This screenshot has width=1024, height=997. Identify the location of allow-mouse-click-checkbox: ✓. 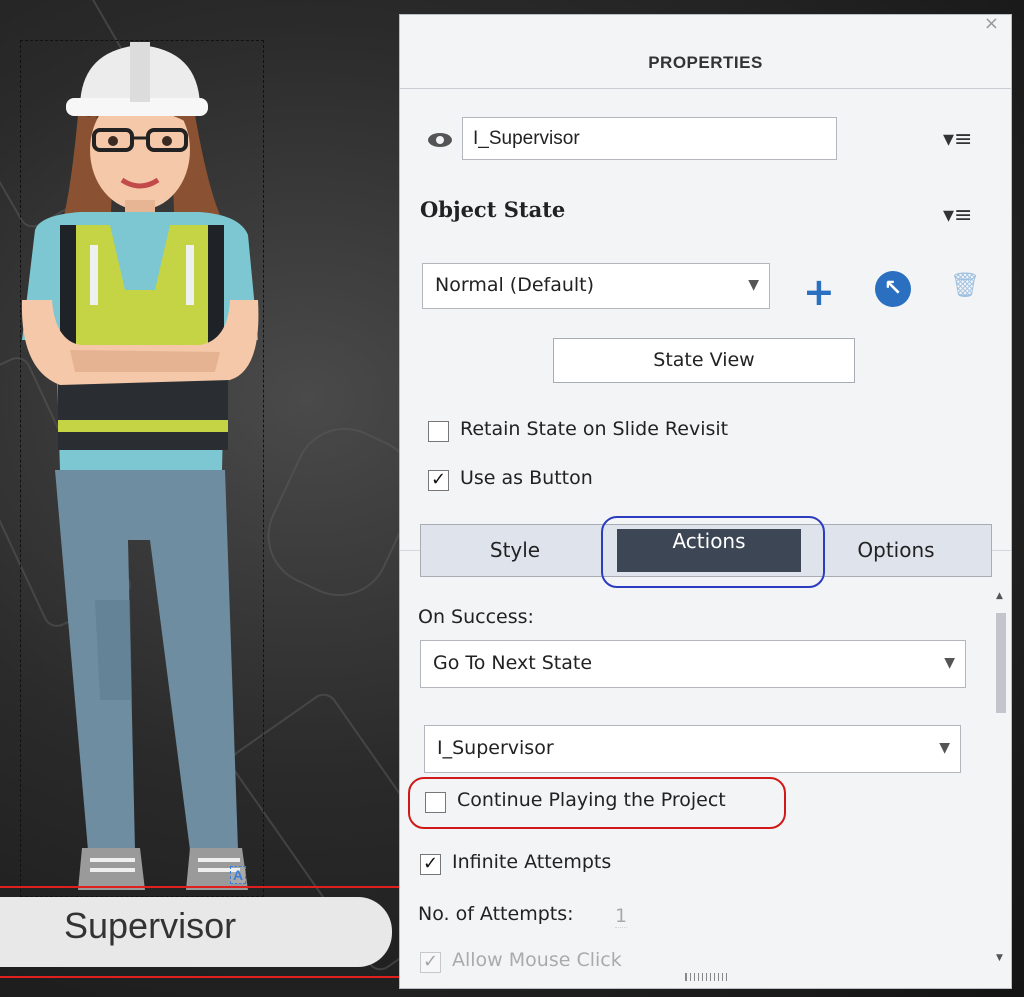
(430, 962).